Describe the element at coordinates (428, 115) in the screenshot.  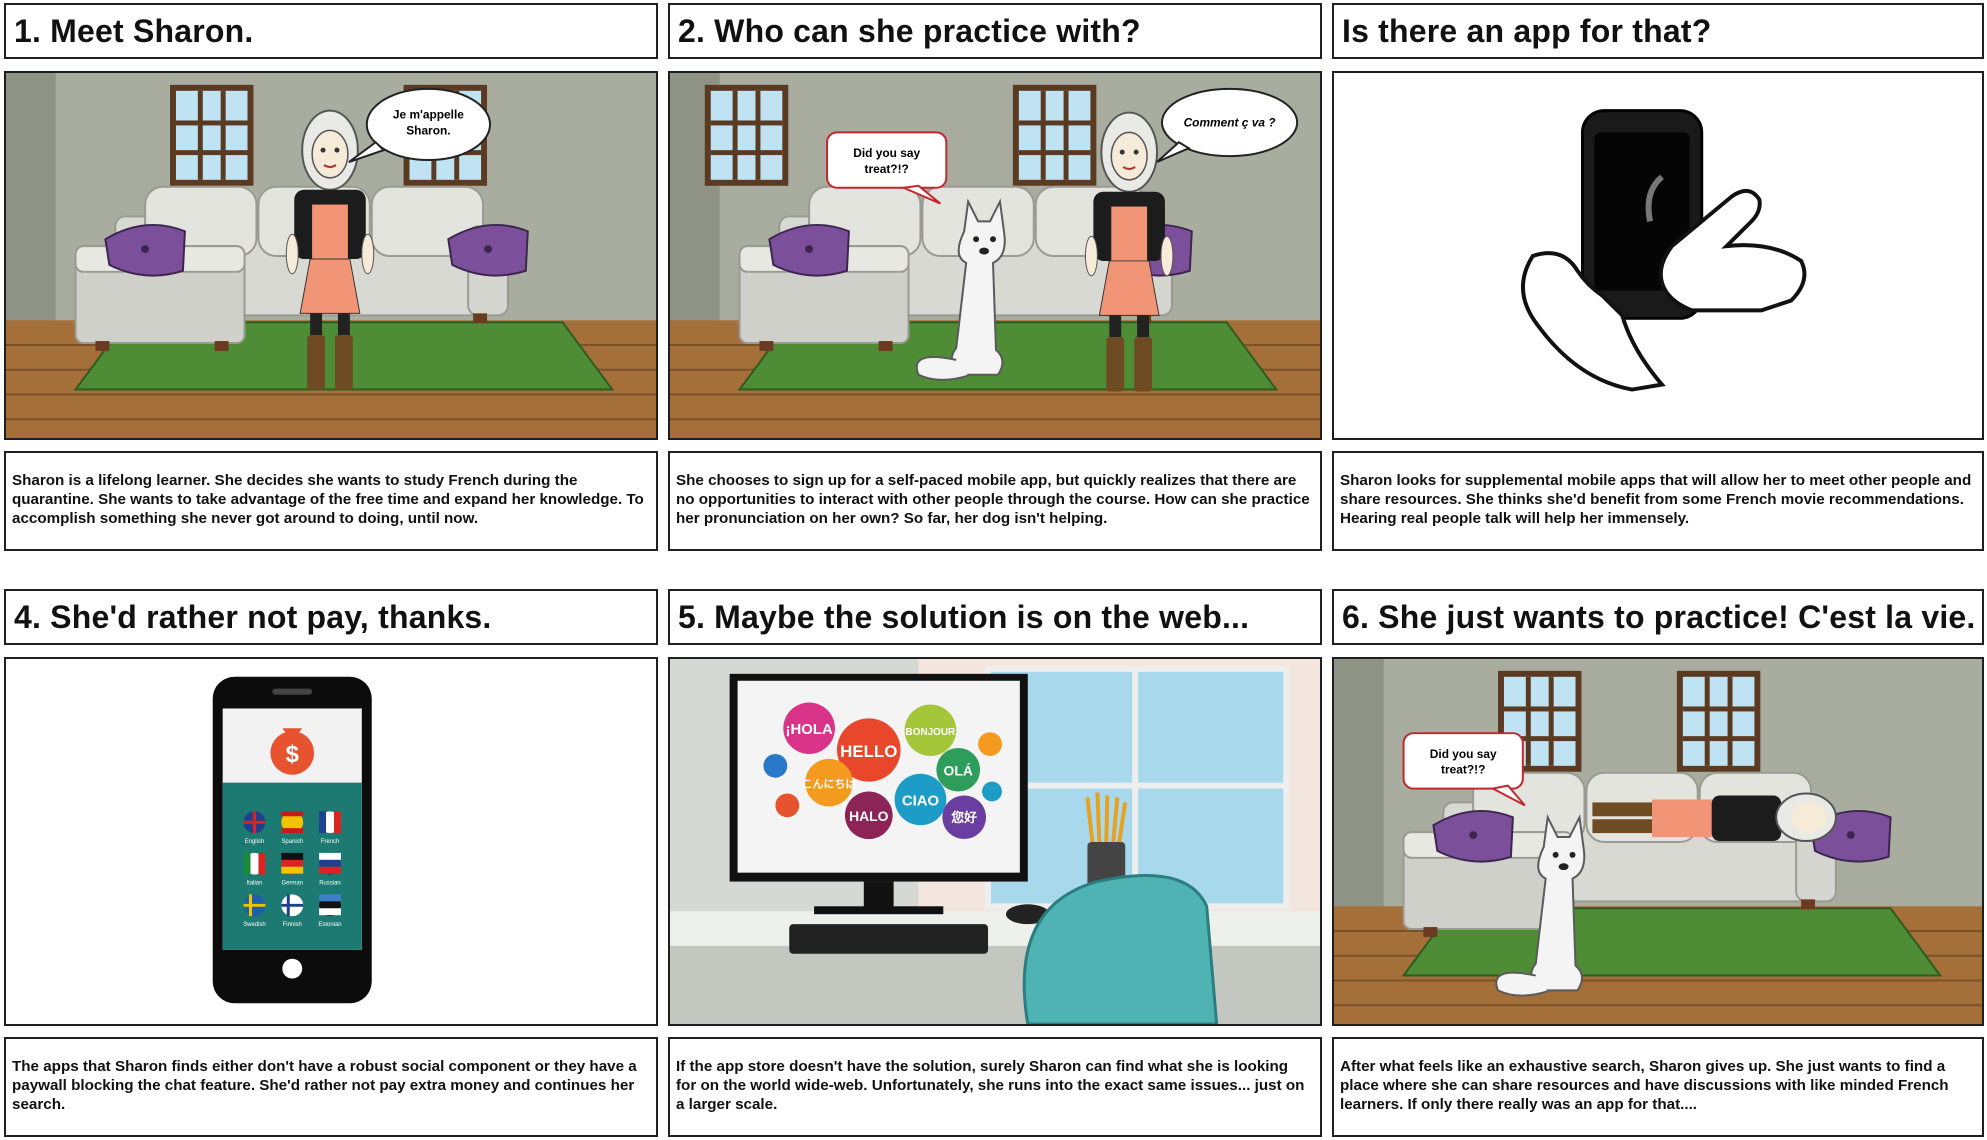
I see `panel-1-bubble-line-1: Je m'appelle` at that location.